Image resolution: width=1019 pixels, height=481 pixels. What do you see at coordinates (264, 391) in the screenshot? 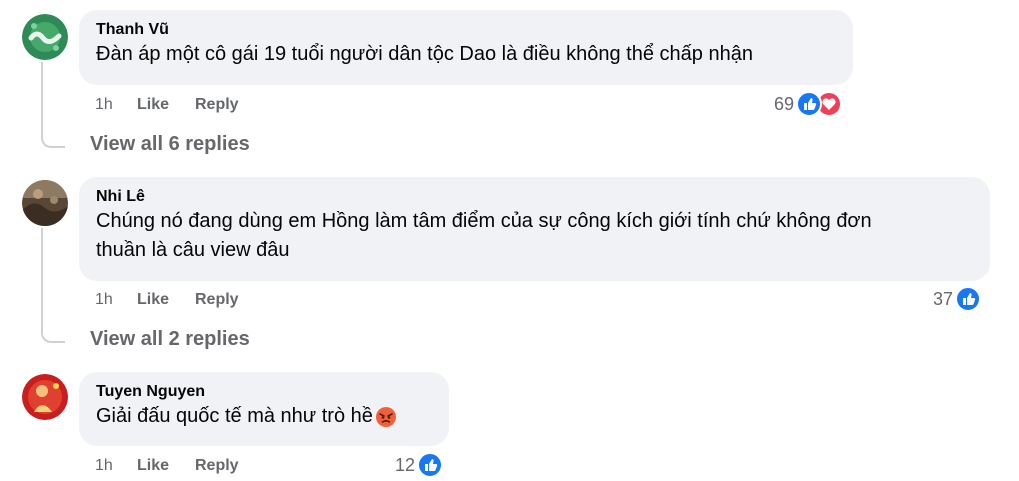
I see `comment-author: Tuyen Nguyen` at bounding box center [264, 391].